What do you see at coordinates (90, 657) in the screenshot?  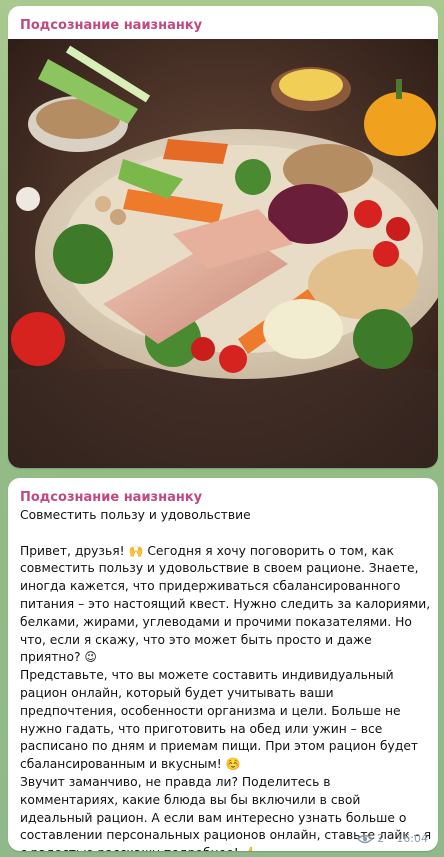 I see `wink-emoji-icon: 😉` at bounding box center [90, 657].